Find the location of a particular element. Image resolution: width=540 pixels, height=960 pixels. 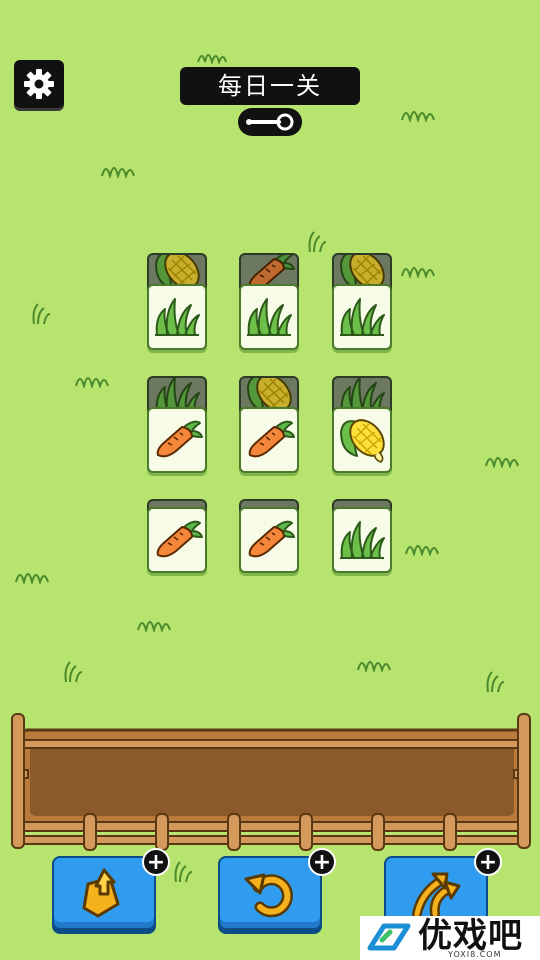

watermark-logo is located at coordinates (389, 937).